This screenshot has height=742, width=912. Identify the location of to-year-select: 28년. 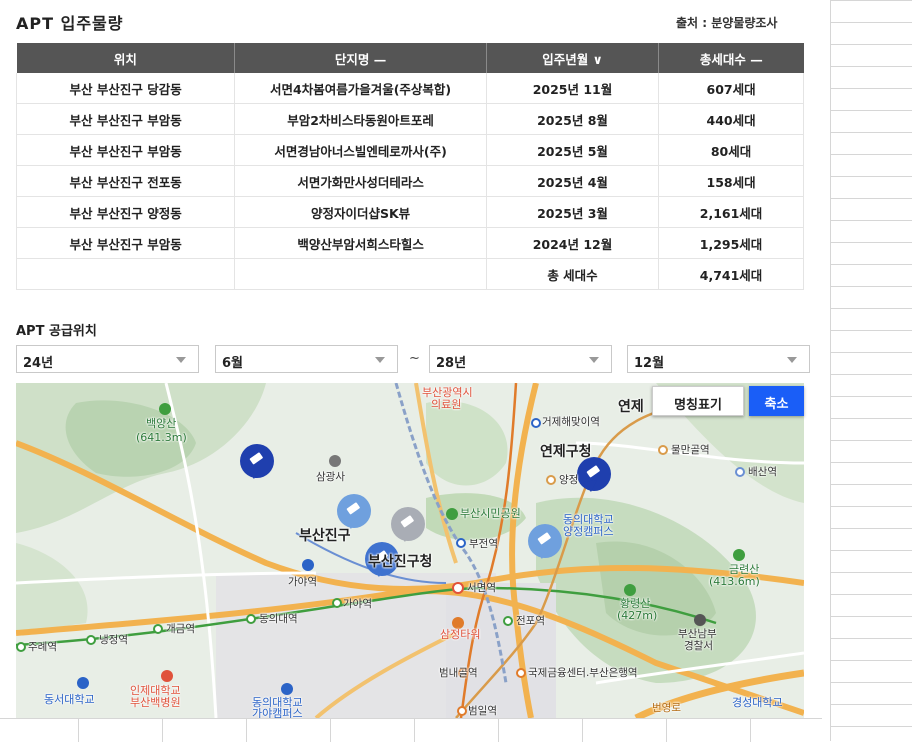
(520, 359).